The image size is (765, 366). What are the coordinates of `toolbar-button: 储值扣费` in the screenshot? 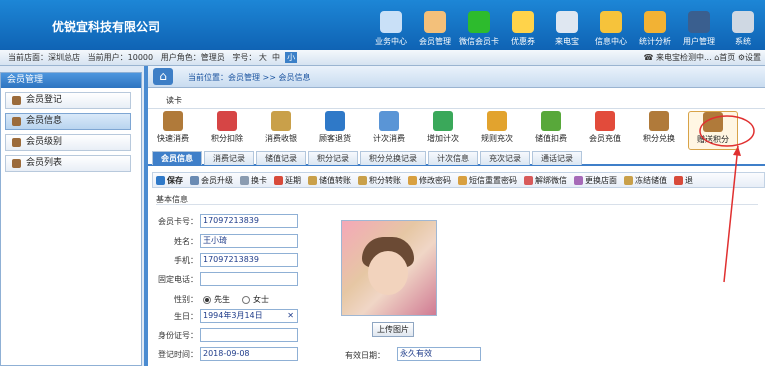 It's located at (551, 130).